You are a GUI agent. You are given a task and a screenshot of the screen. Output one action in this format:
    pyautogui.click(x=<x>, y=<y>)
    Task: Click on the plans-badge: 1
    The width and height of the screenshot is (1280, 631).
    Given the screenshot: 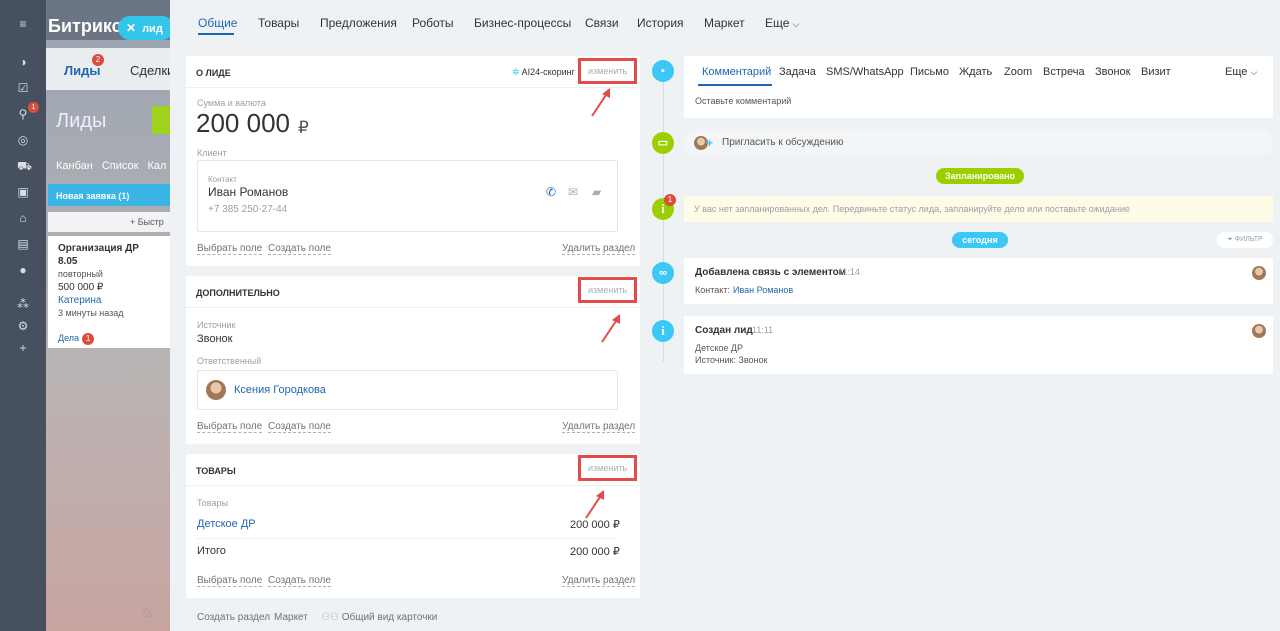 What is the action you would take?
    pyautogui.click(x=670, y=200)
    